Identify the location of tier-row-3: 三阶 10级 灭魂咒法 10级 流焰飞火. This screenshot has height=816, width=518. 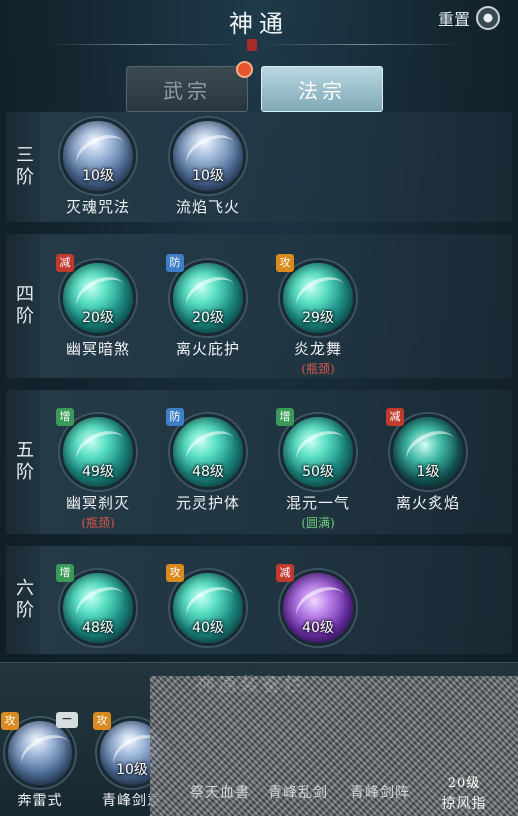
(259, 167).